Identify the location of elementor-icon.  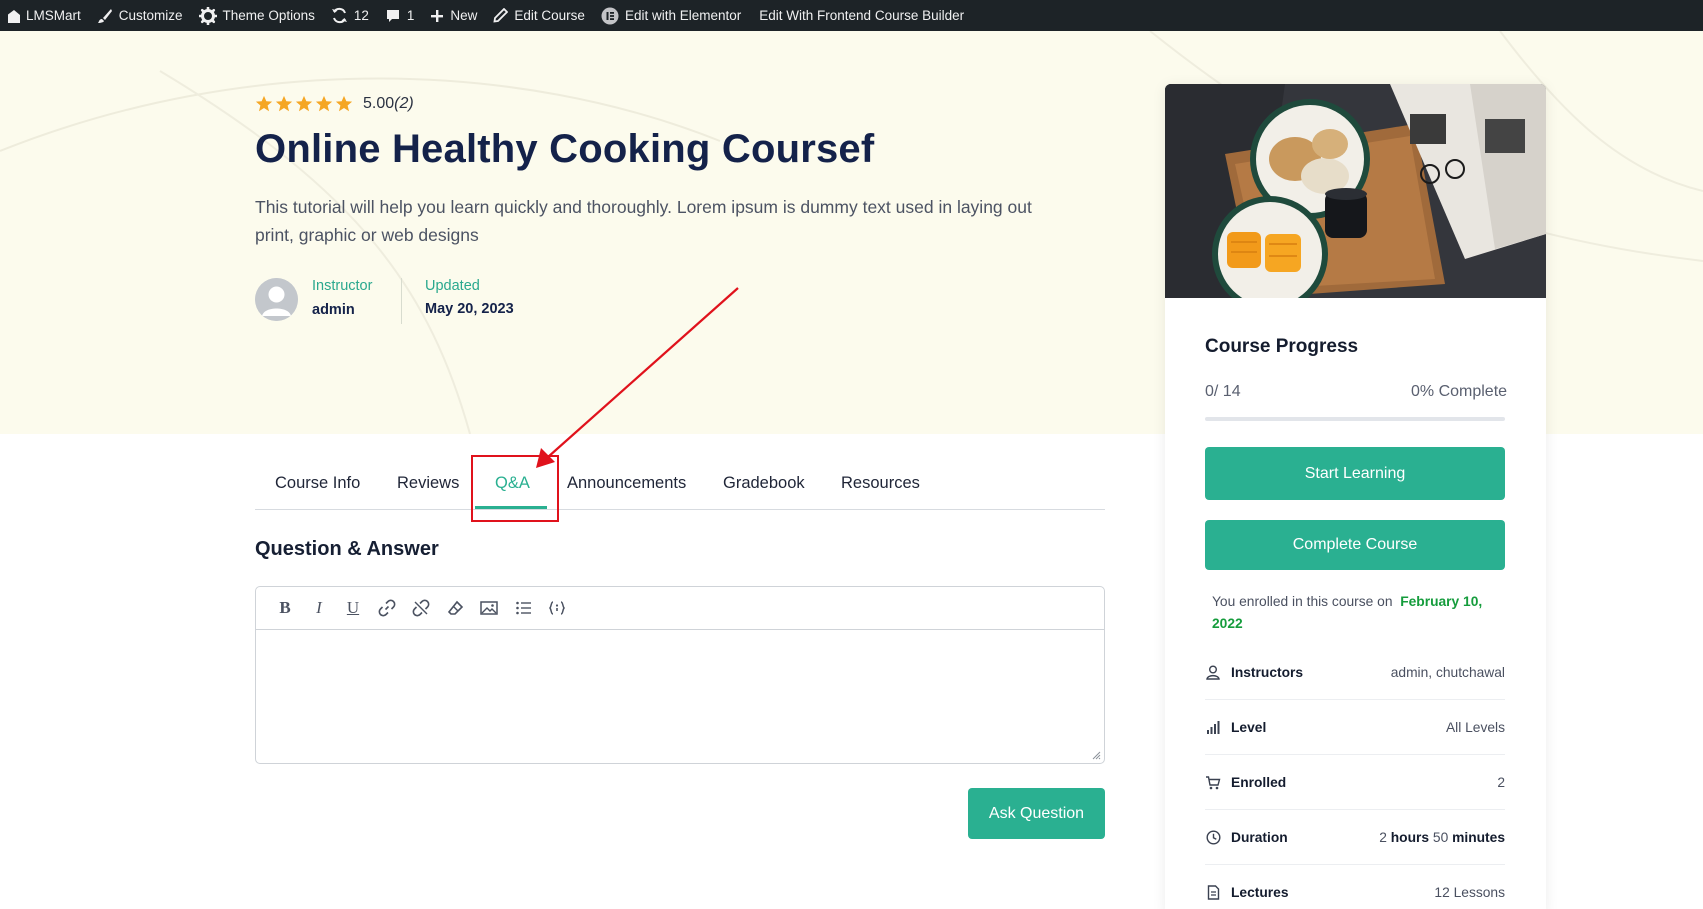
(610, 15).